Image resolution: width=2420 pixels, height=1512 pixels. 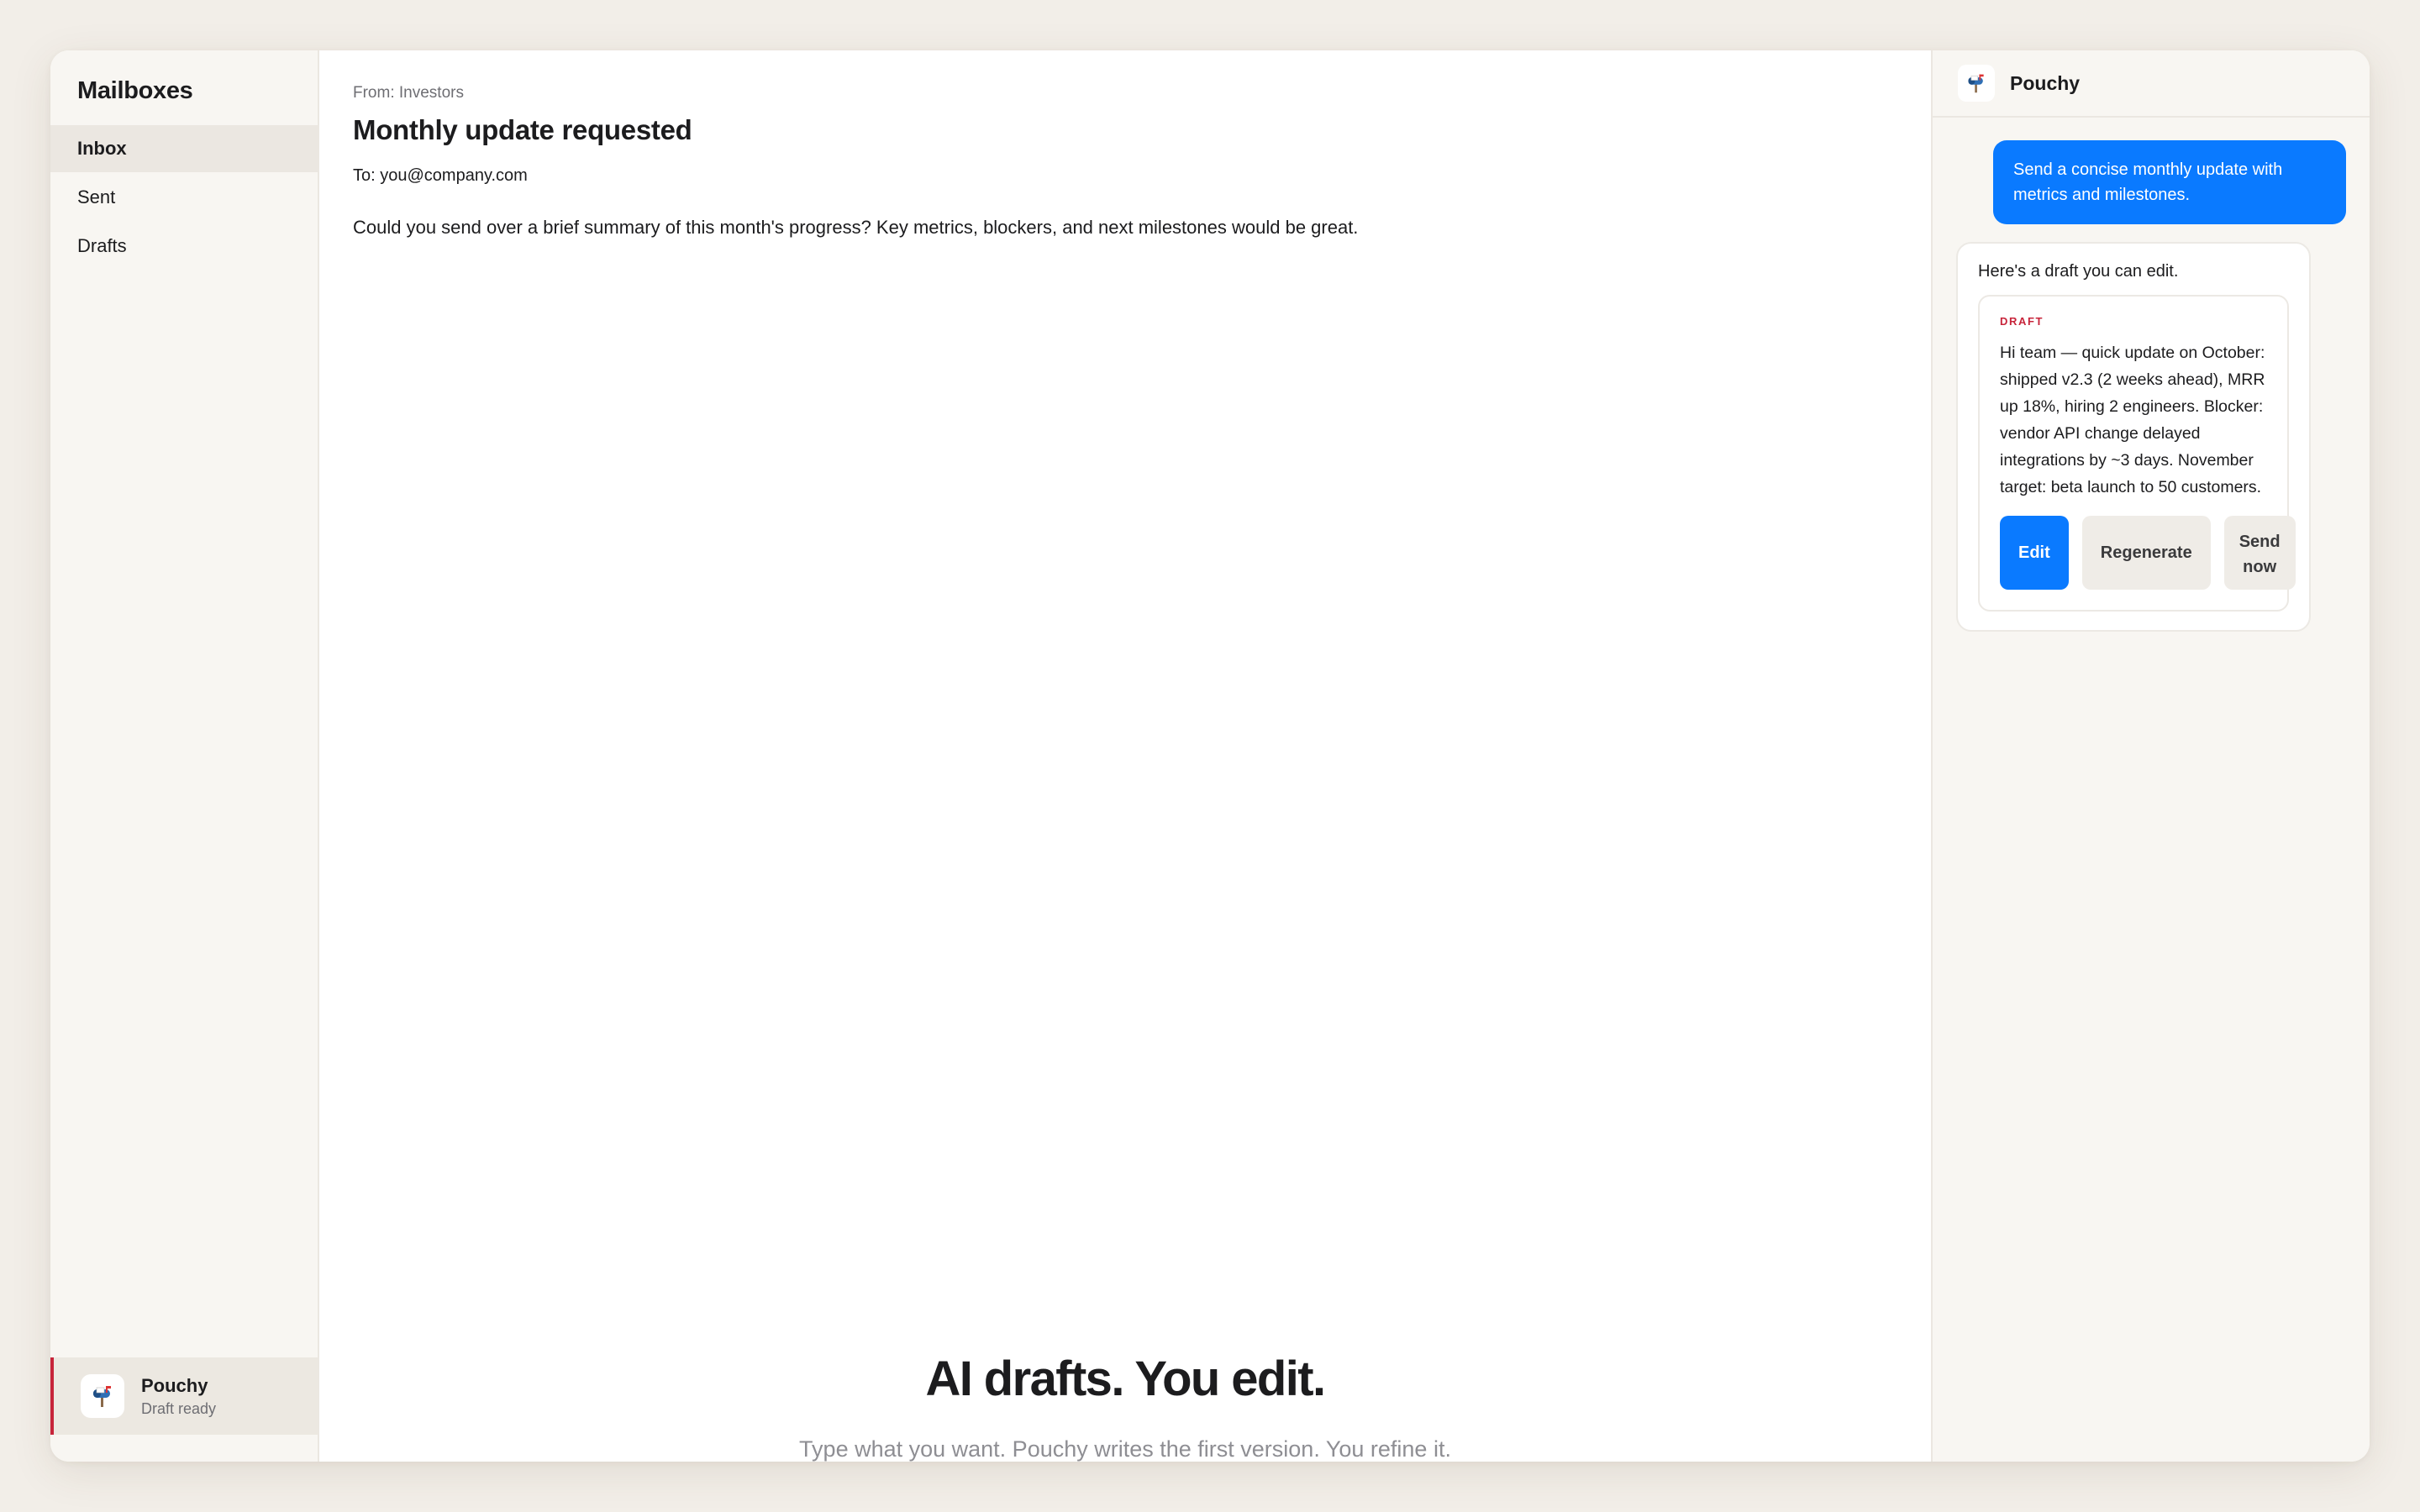 I want to click on mailbox-list: Inbox Sent Drafts, so click(x=184, y=198).